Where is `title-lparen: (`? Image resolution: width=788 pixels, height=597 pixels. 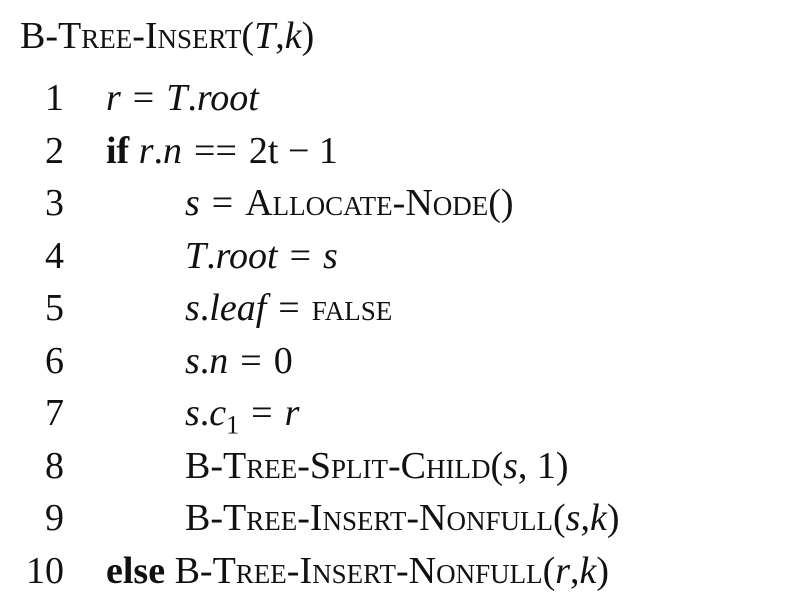 title-lparen: ( is located at coordinates (247, 36).